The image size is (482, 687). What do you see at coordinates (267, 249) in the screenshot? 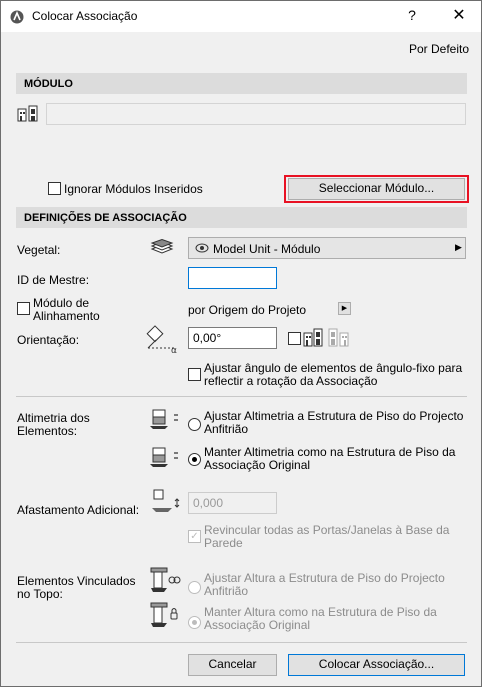
I see `vegetal-value: Model Unit - Módulo` at bounding box center [267, 249].